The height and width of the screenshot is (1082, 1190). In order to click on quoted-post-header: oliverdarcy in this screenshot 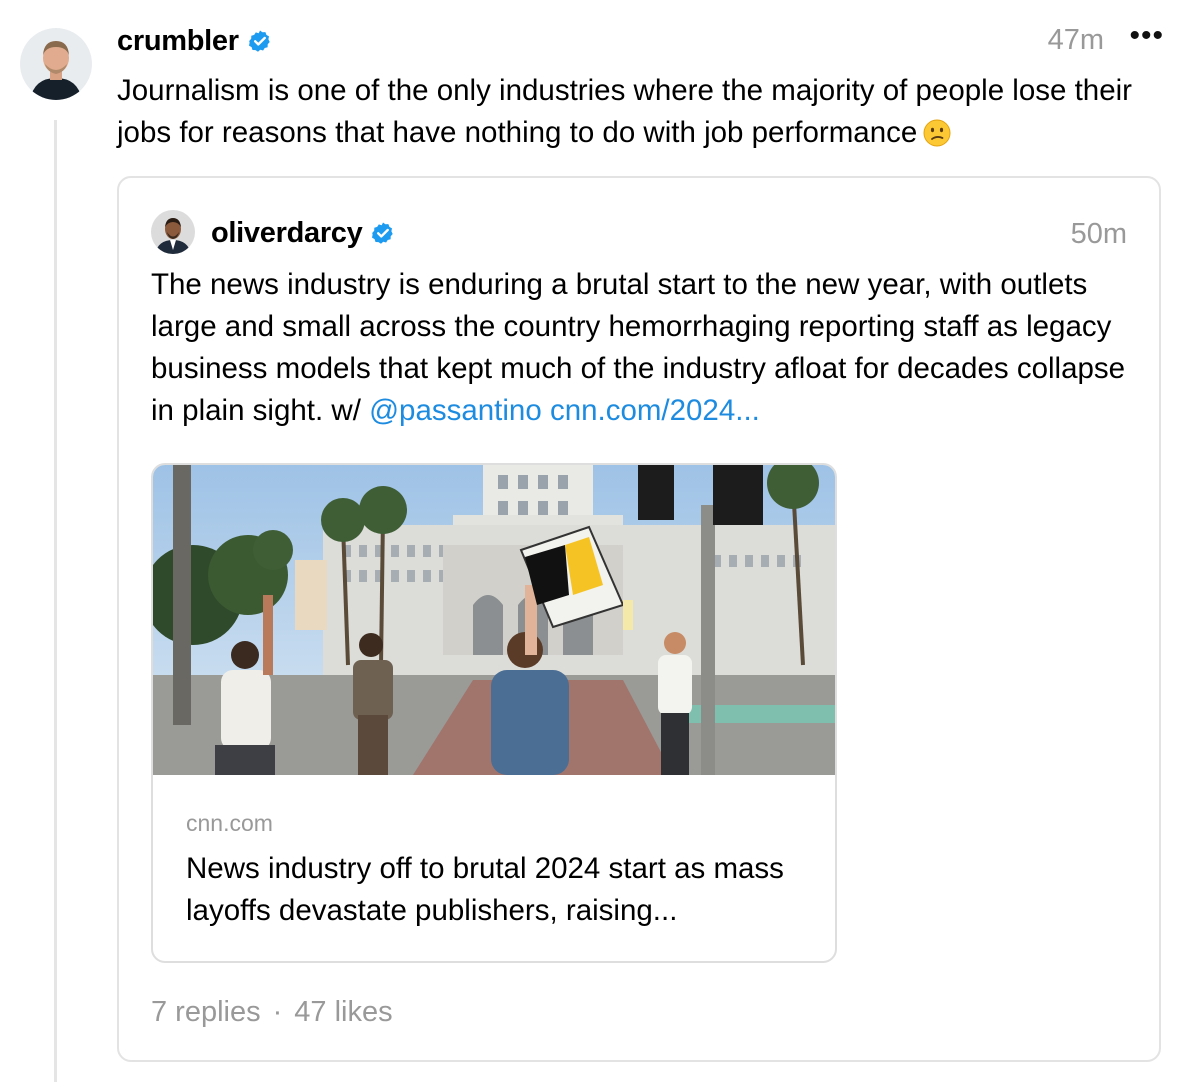, I will do `click(303, 233)`.